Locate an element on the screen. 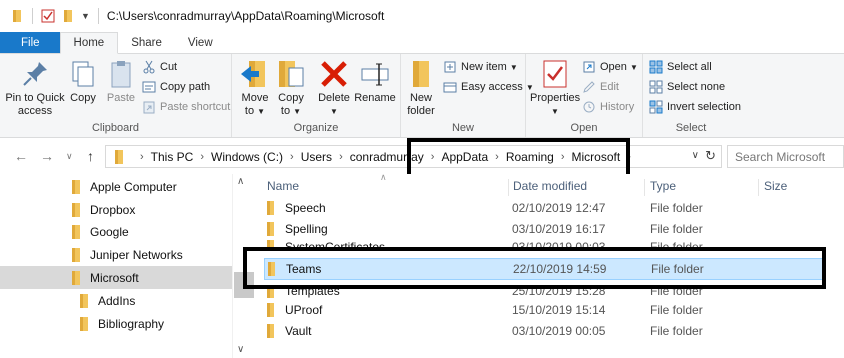  invert-selection-button: Invert selection is located at coordinates (695, 107).